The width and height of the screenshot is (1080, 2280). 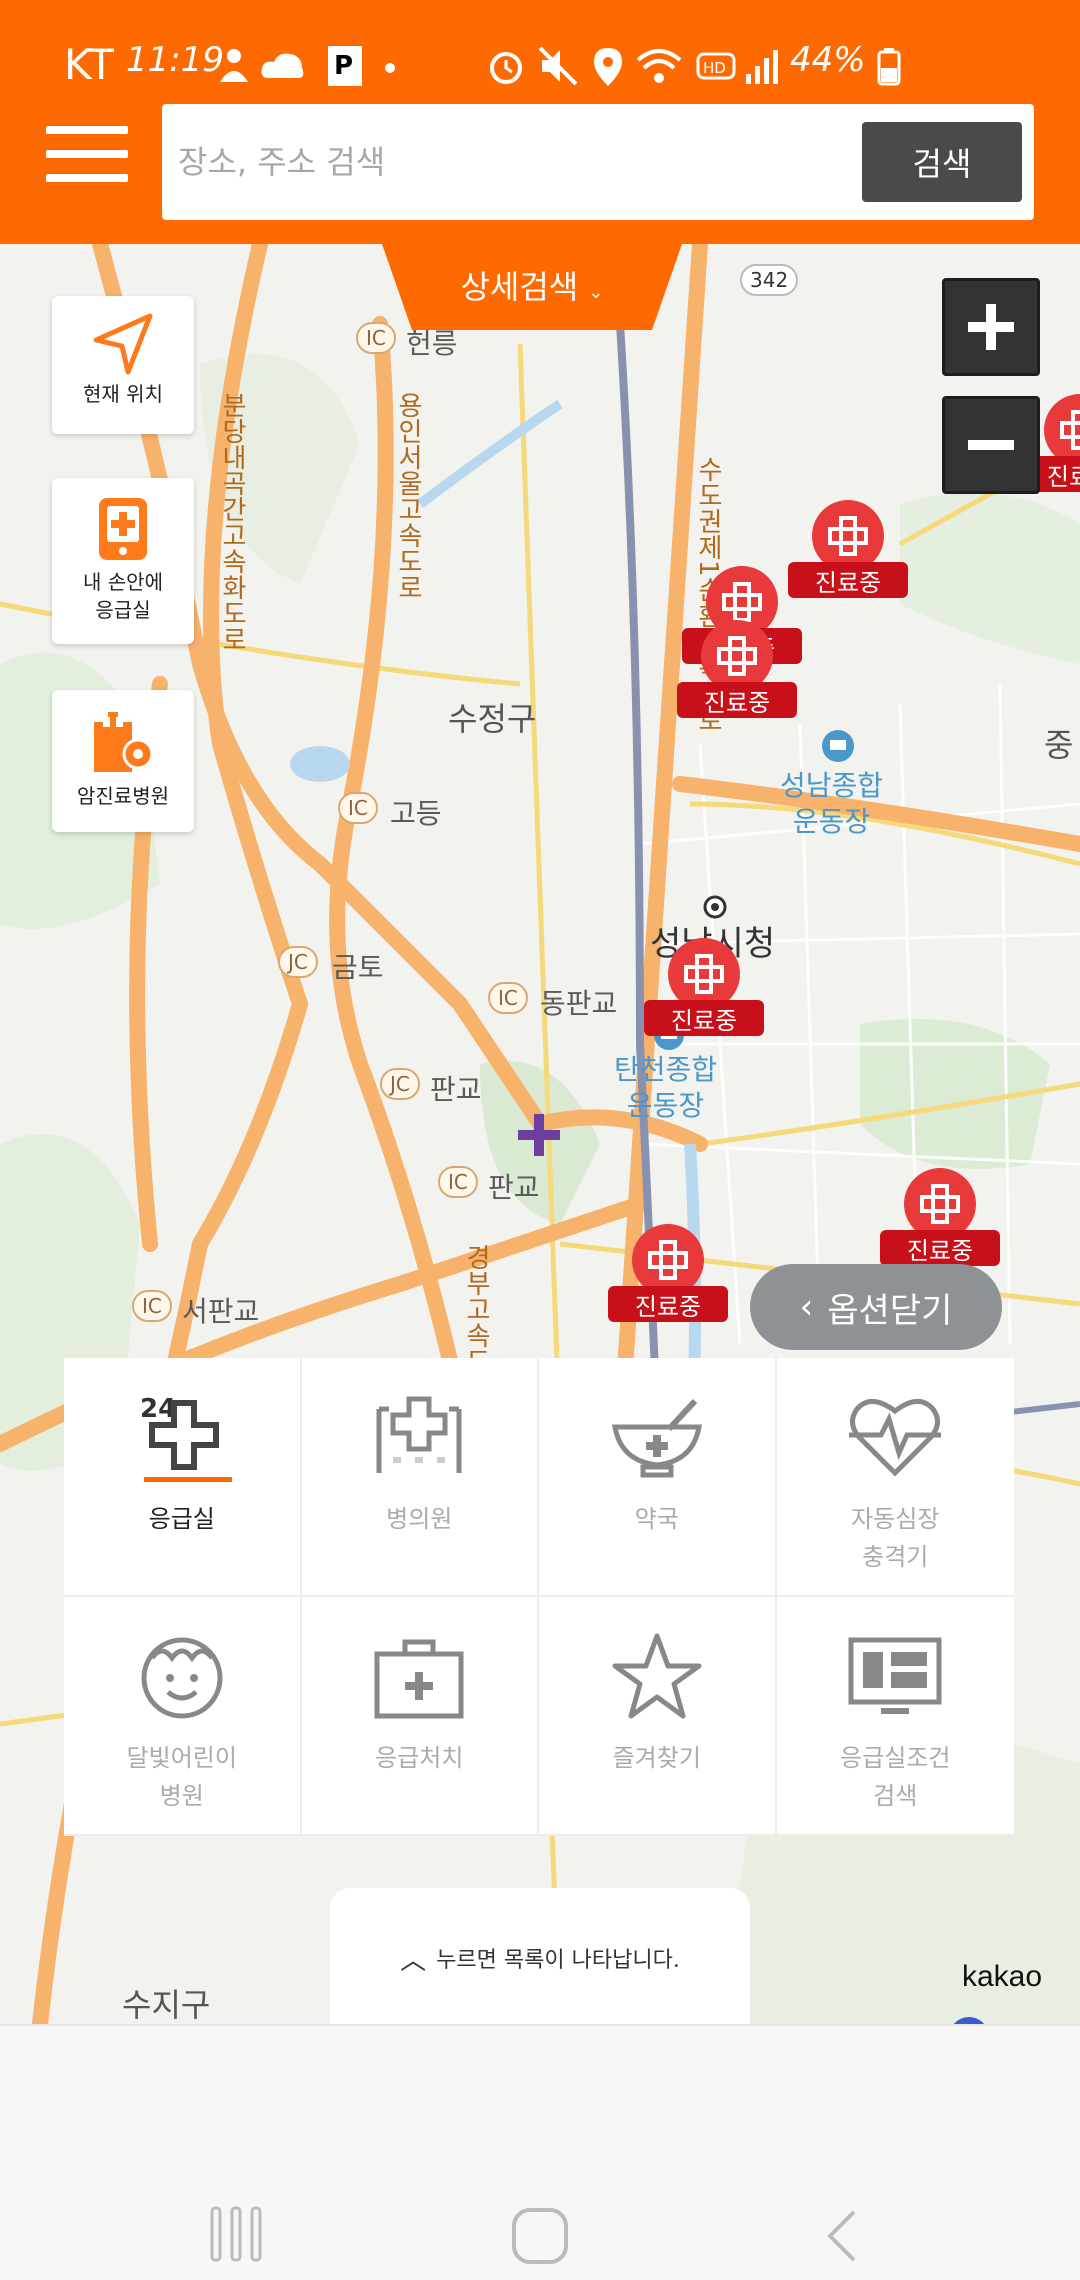 What do you see at coordinates (182, 1439) in the screenshot?
I see `er-24-icon: 24` at bounding box center [182, 1439].